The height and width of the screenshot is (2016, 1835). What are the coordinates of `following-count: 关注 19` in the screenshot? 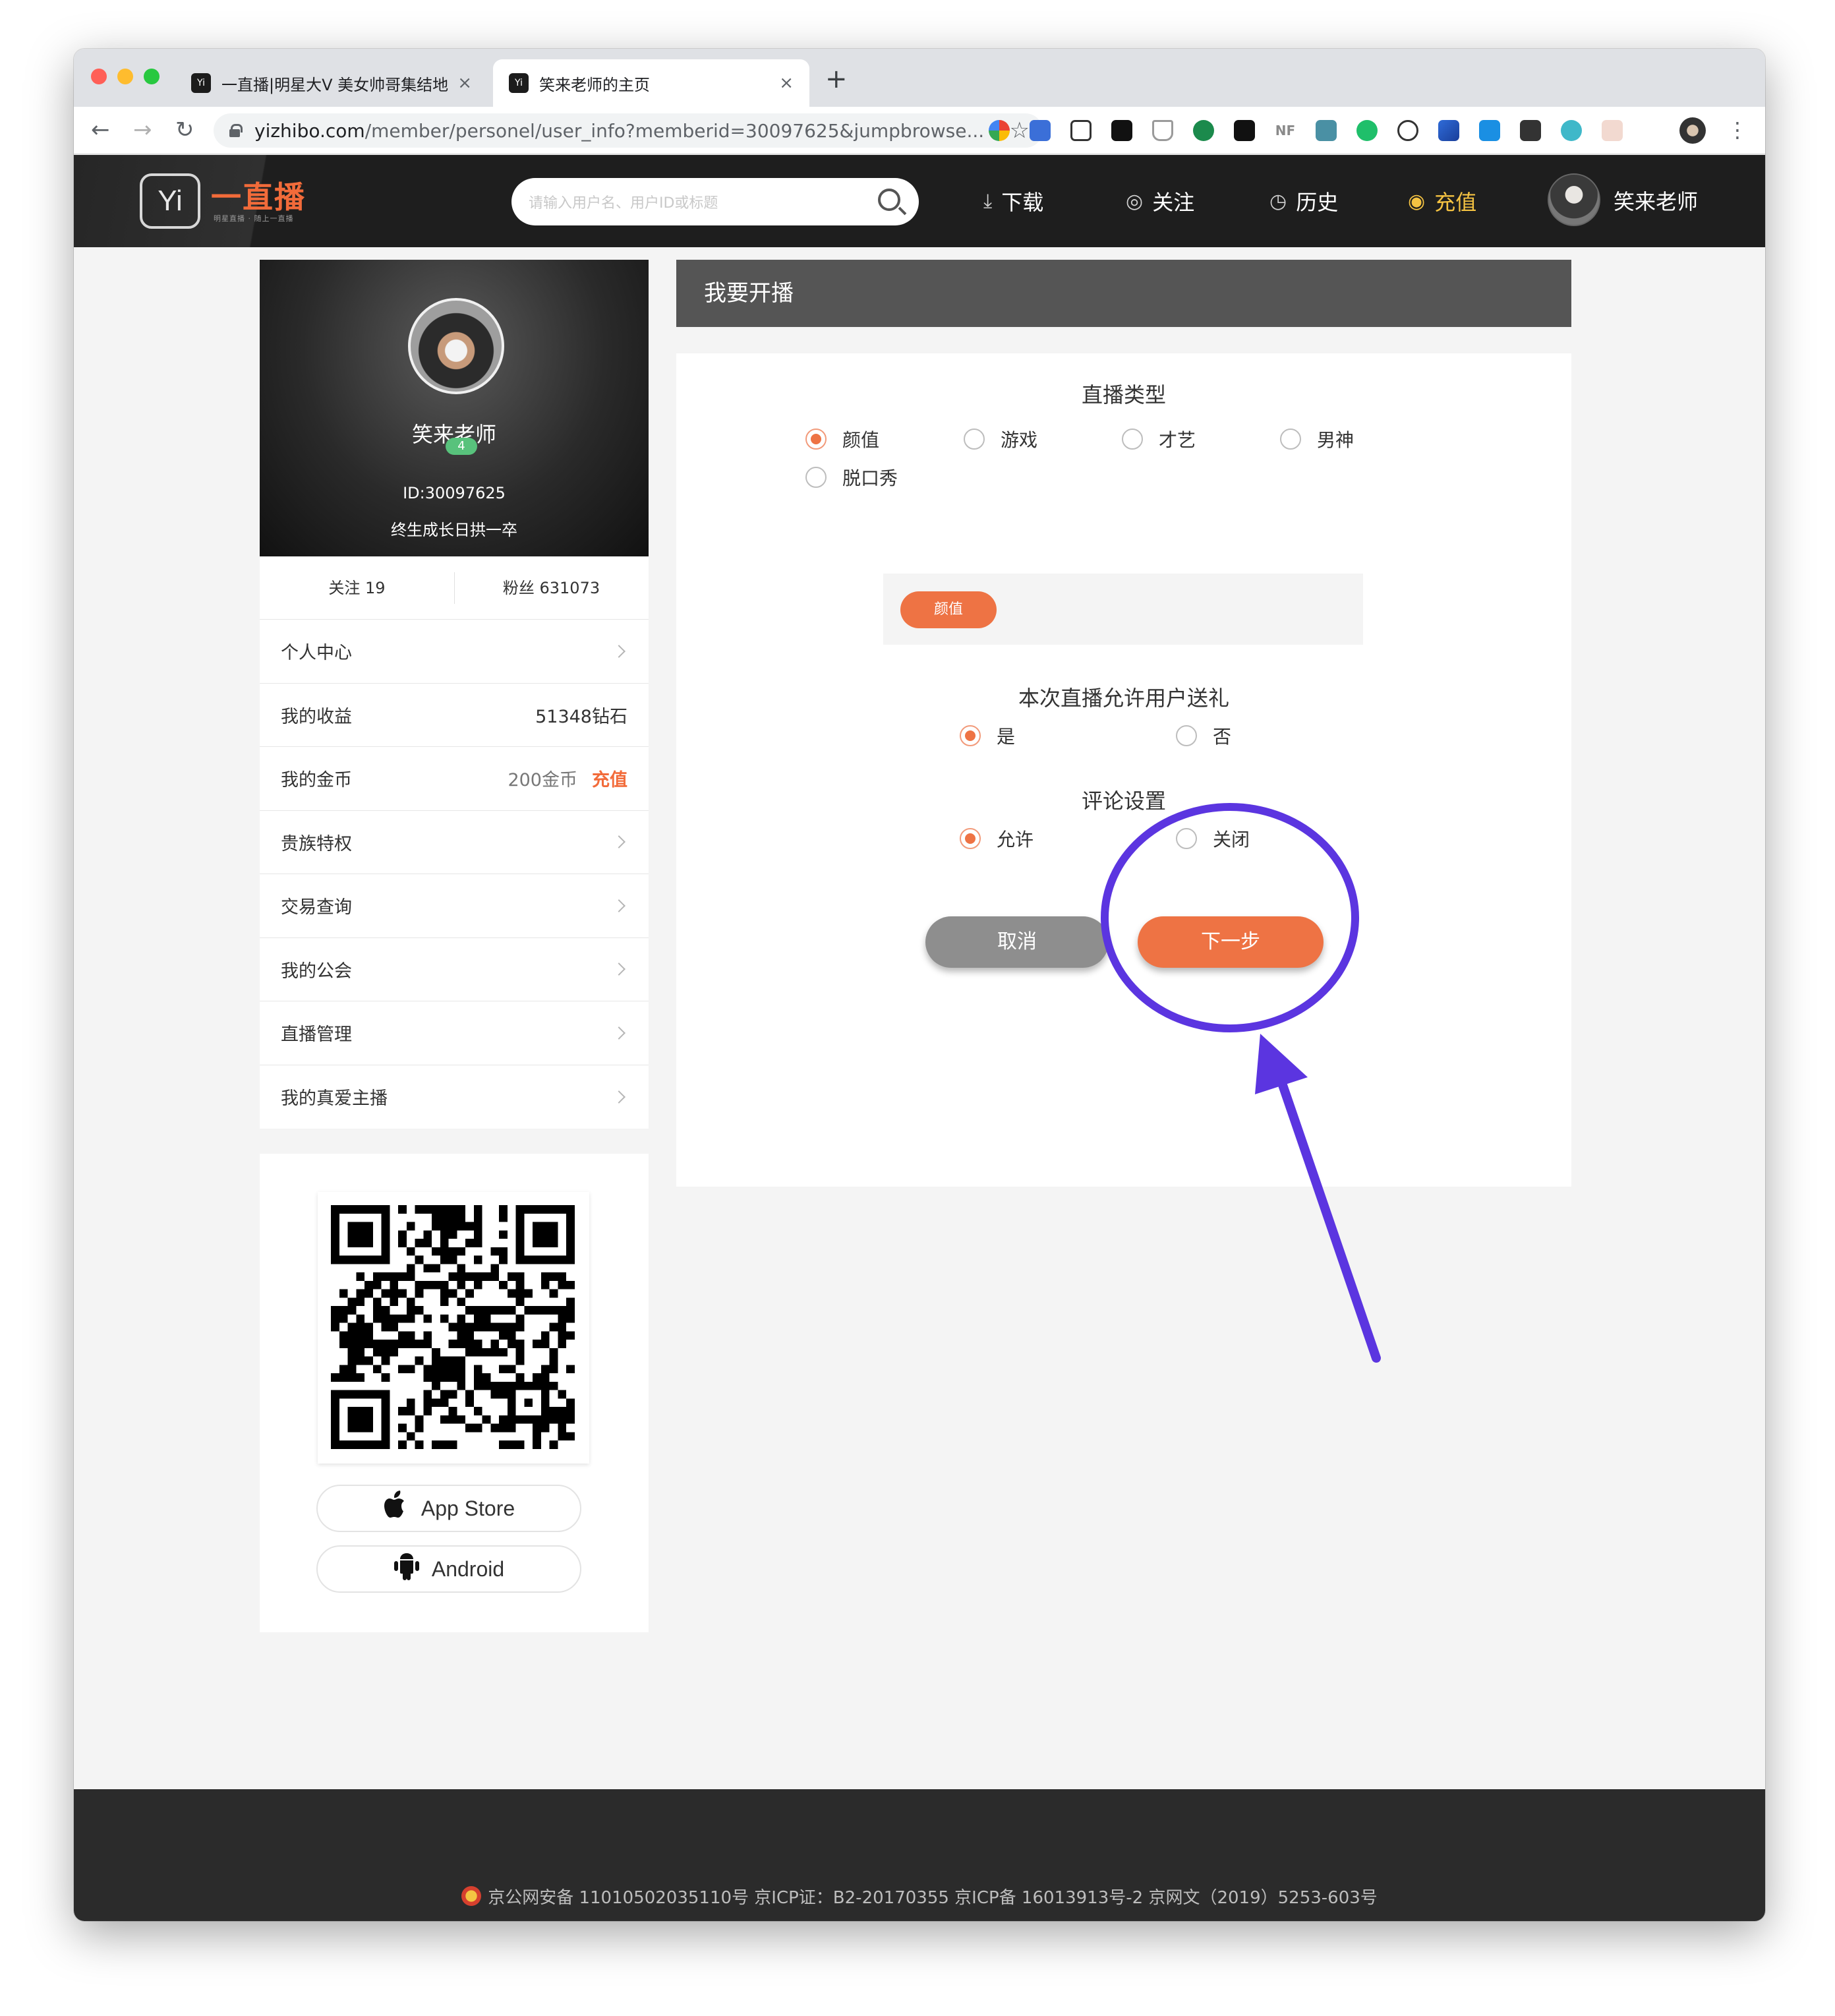 It's located at (357, 588).